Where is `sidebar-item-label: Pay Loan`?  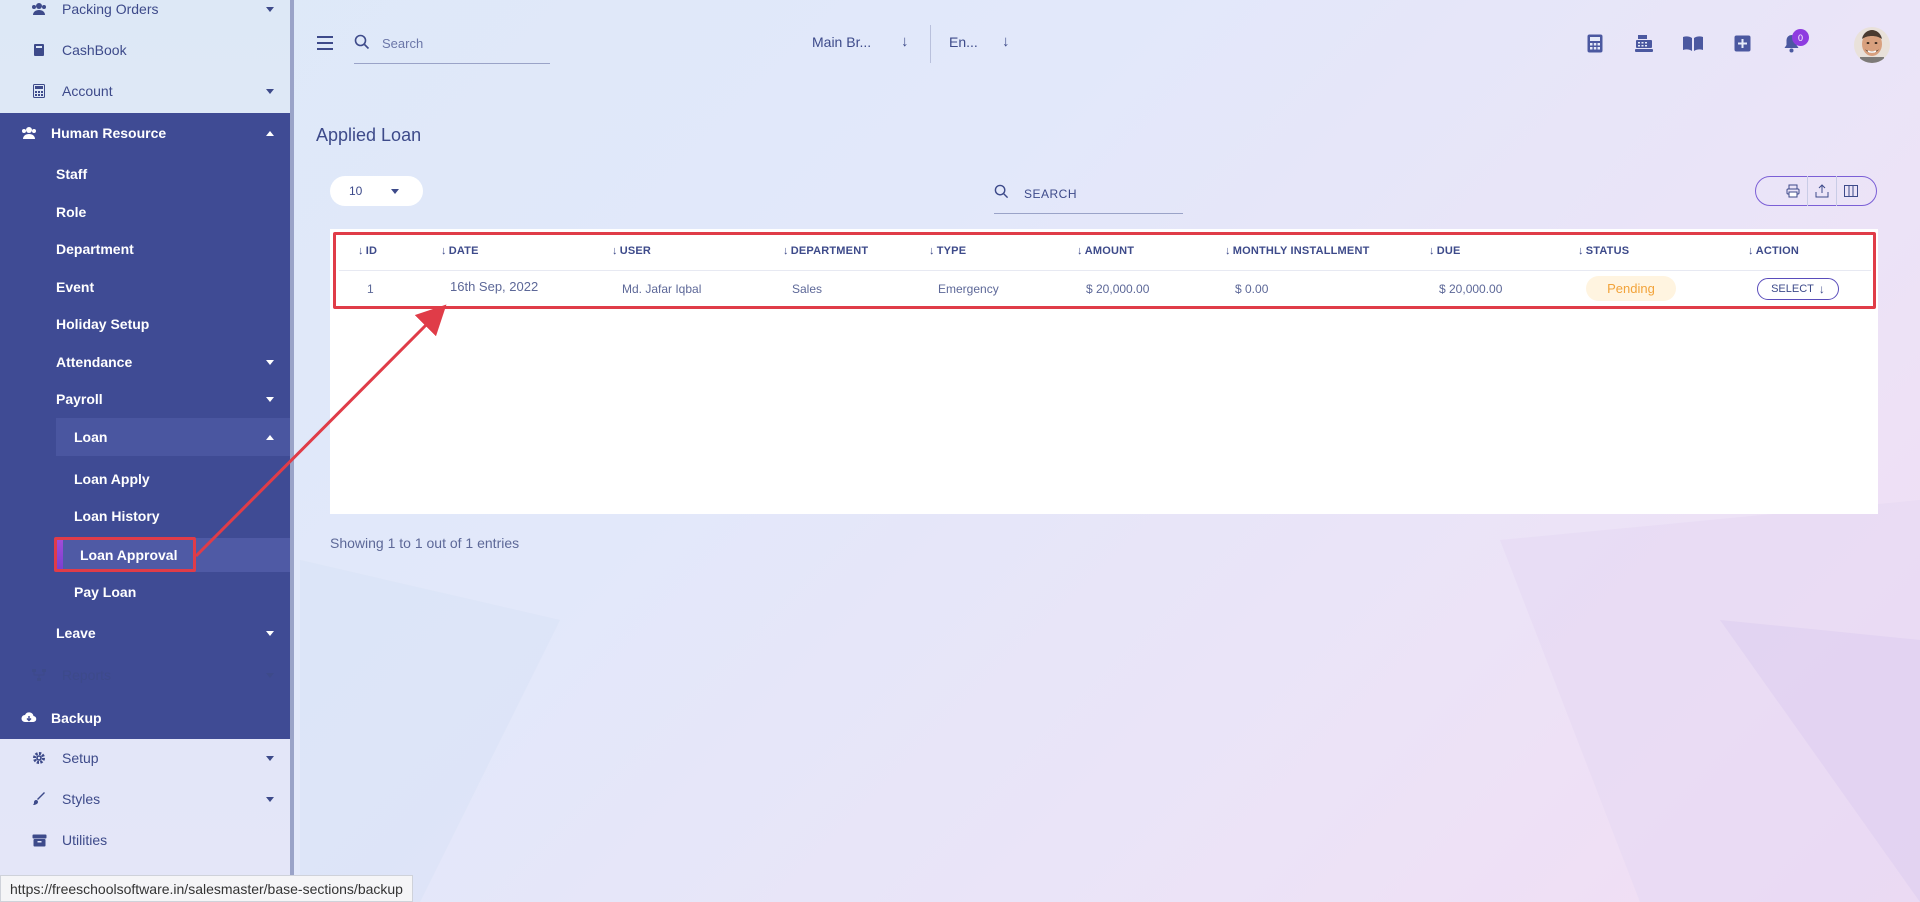
sidebar-item-label: Pay Loan is located at coordinates (105, 592).